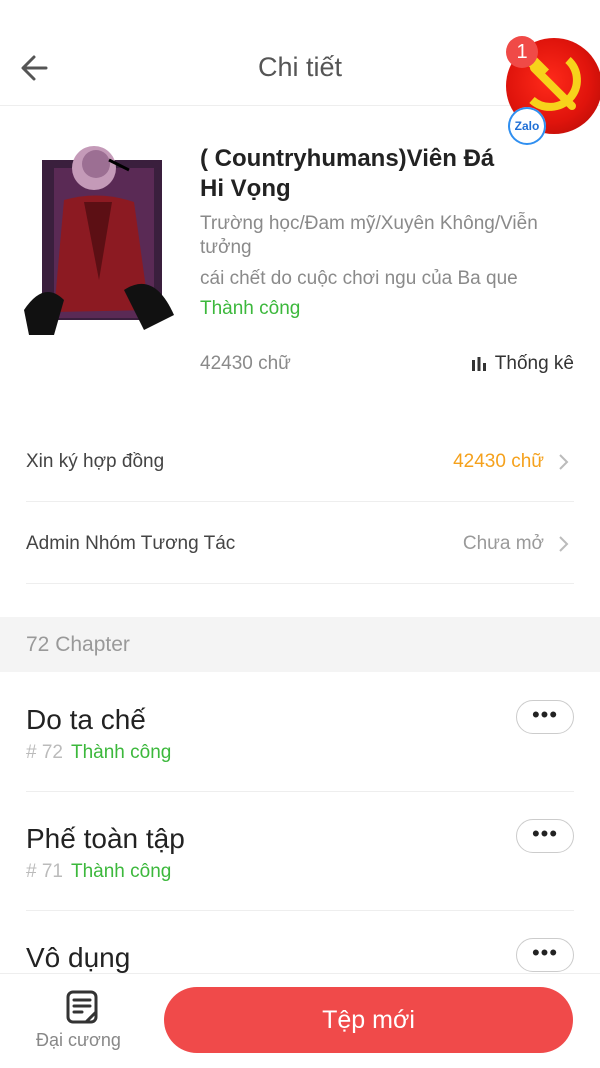 The width and height of the screenshot is (600, 1068). I want to click on story-description: cái chết do cuộc chơi ngu của Ba que, so click(359, 278).